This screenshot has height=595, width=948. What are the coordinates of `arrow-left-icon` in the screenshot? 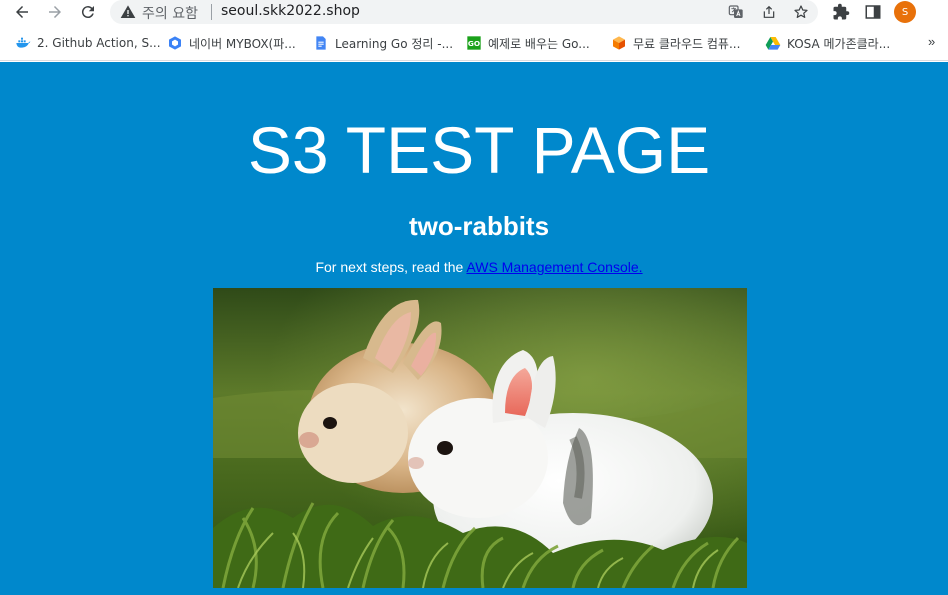 It's located at (22, 12).